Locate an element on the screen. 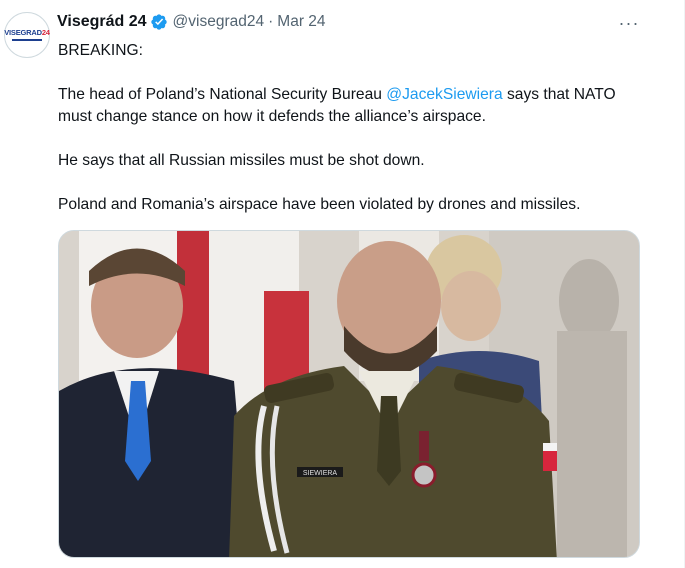 This screenshot has width=685, height=568. verified-badge-icon is located at coordinates (159, 22).